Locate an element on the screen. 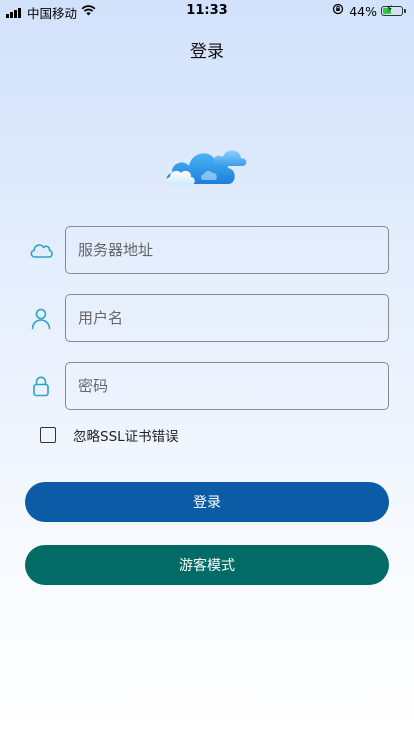 The image size is (414, 736). battery-percent: 44% is located at coordinates (363, 11).